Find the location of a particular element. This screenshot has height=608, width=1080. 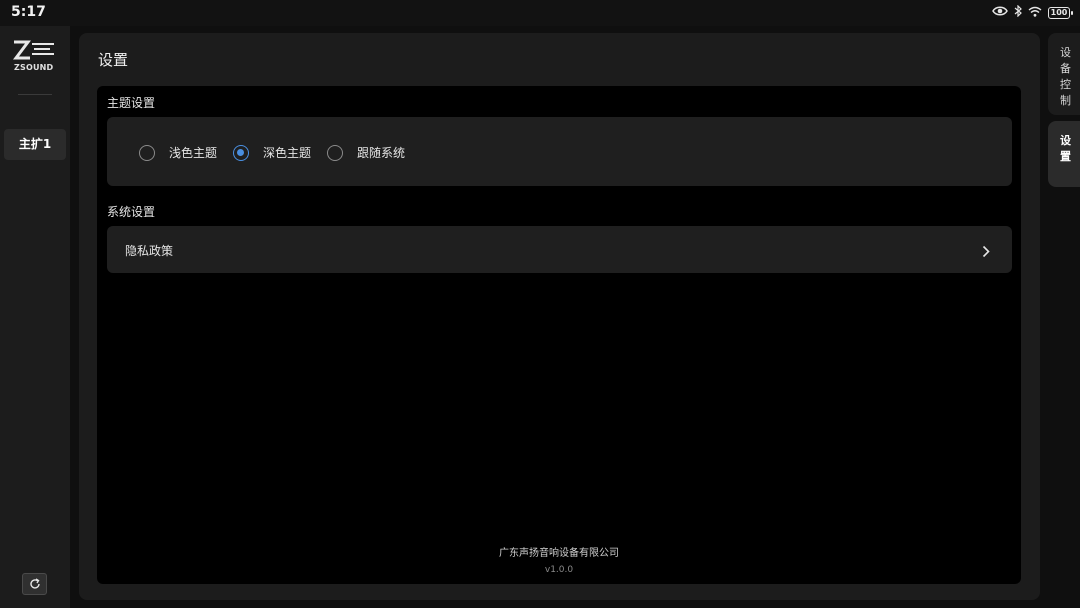

chevron-right-icon is located at coordinates (986, 252).